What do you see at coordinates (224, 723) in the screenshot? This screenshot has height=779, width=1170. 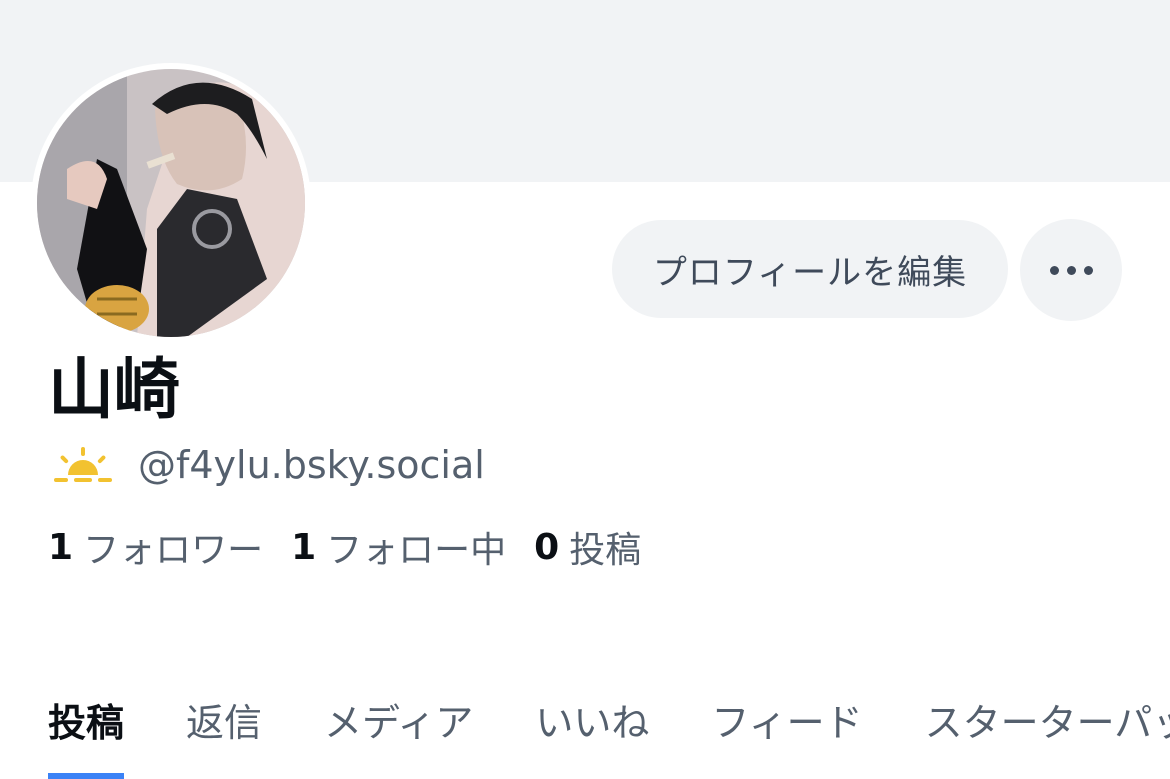 I see `tab-replies-label: 返信` at bounding box center [224, 723].